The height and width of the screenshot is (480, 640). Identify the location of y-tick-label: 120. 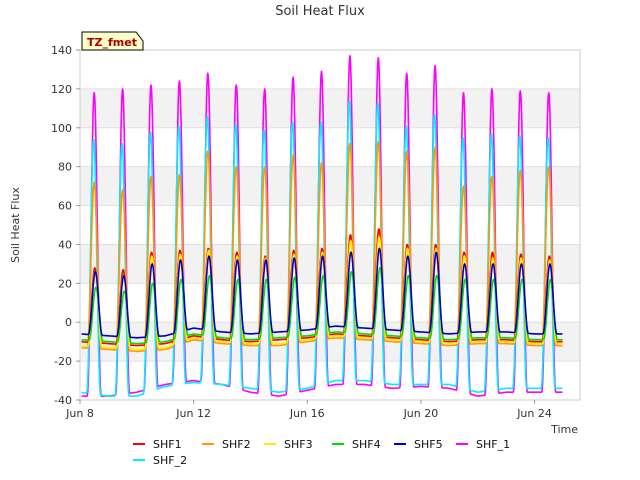
(61, 89).